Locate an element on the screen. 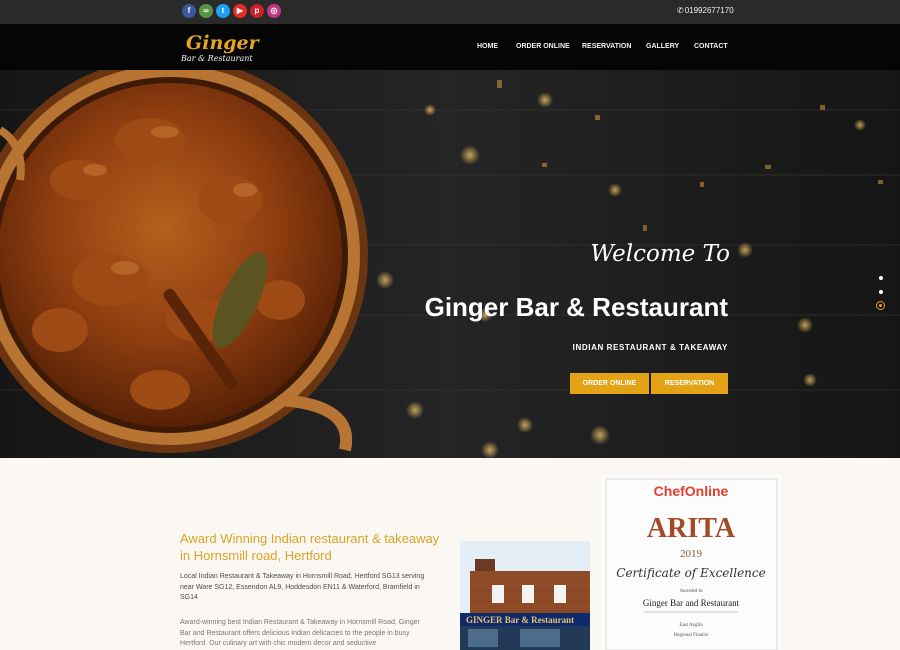 The image size is (900, 650). social-links: f ∞ t ▶ p ◎ is located at coordinates (231, 11).